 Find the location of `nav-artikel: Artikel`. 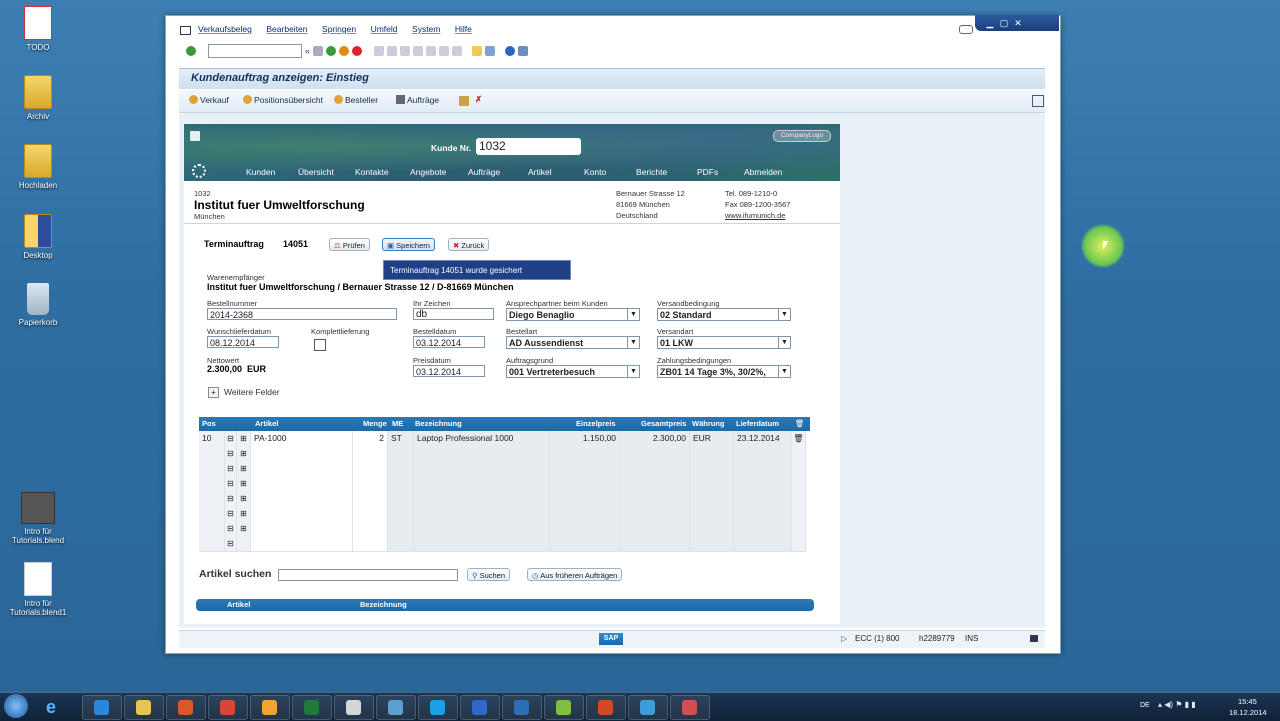

nav-artikel: Artikel is located at coordinates (540, 172).